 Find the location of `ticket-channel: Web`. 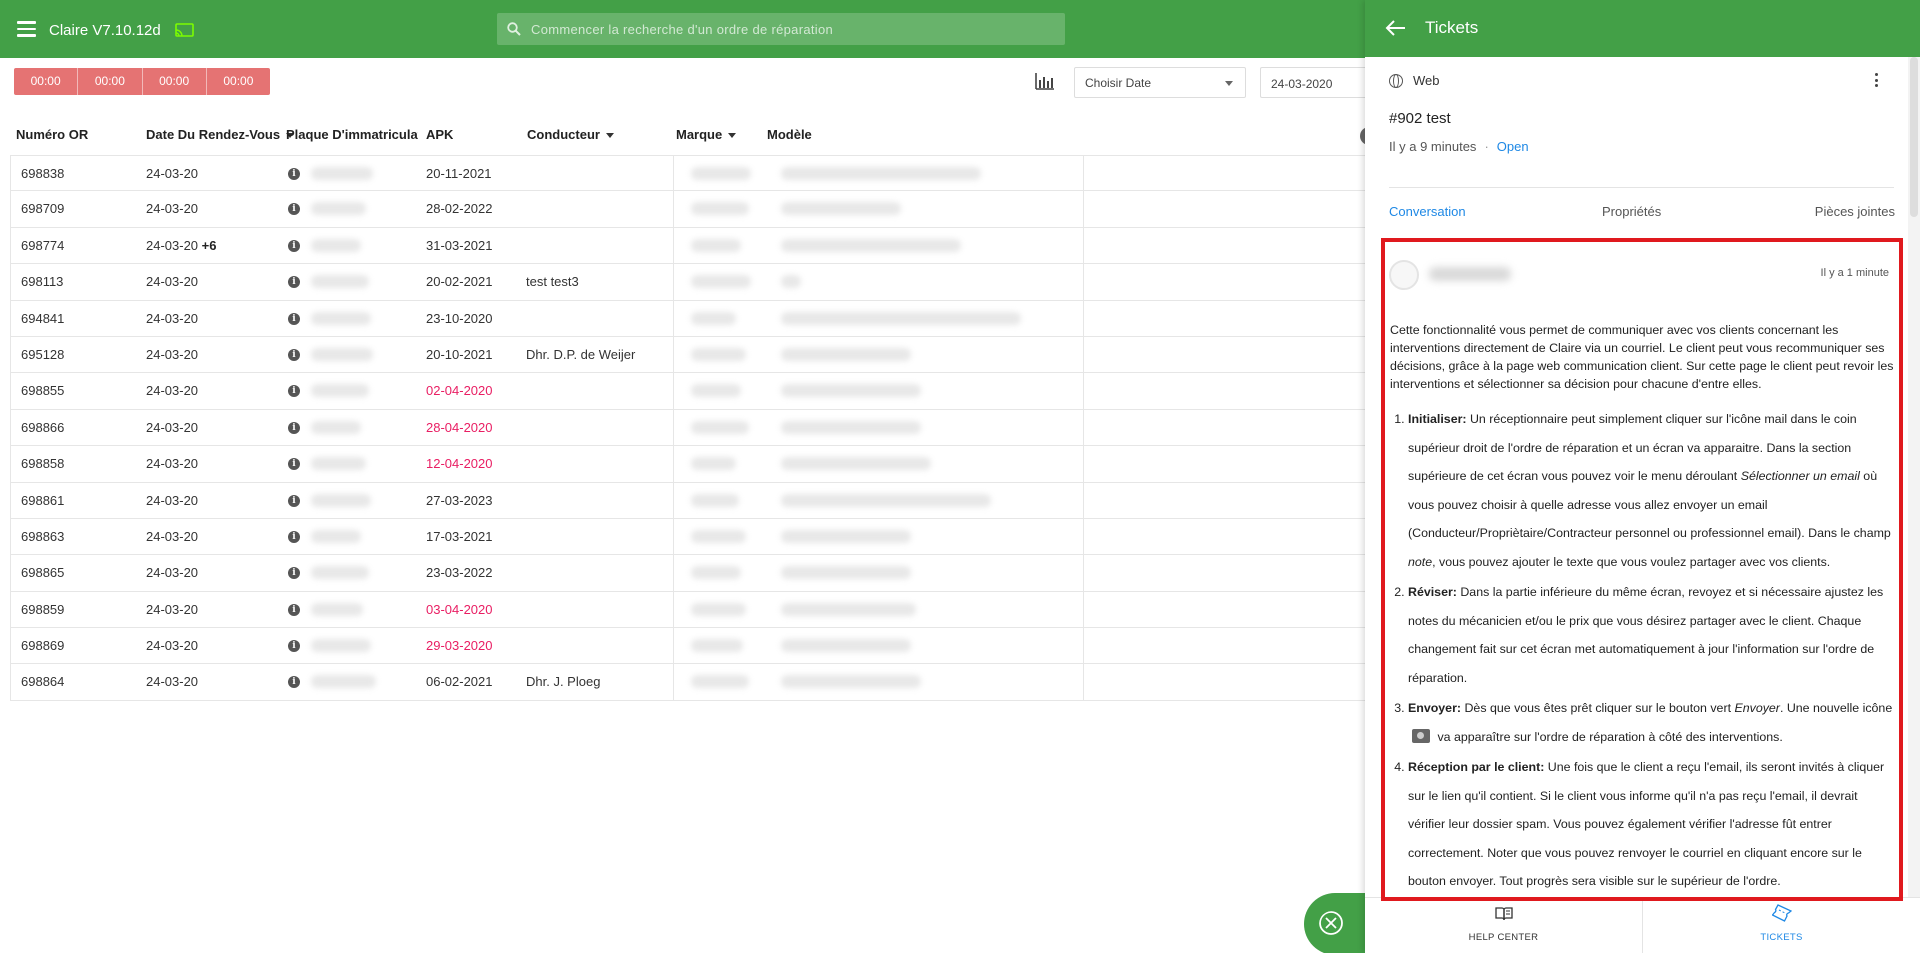

ticket-channel: Web is located at coordinates (1414, 80).